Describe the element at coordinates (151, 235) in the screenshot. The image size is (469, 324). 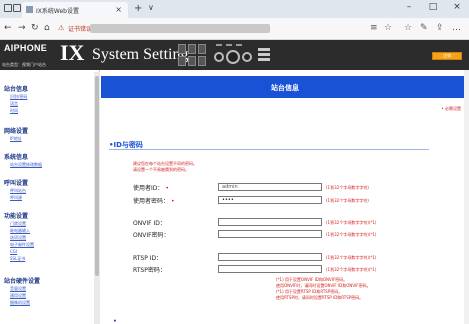
I see `onvif-password-label: ONVIF密码：` at that location.